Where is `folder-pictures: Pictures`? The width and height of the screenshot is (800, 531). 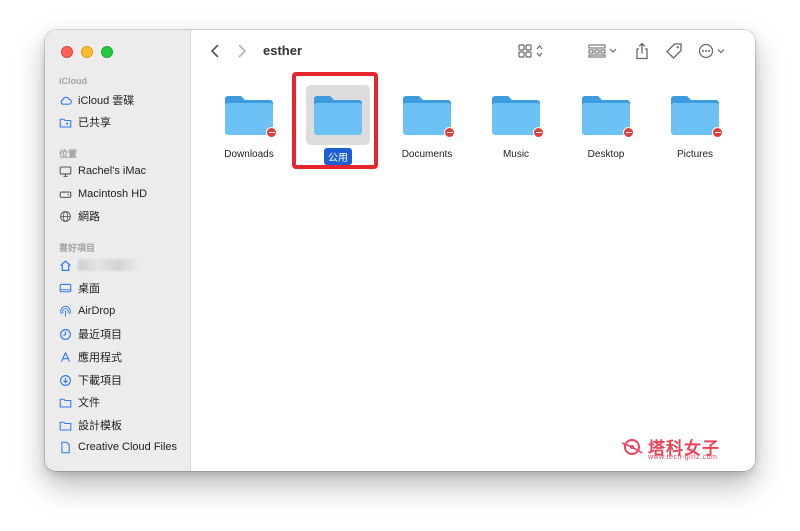
folder-pictures: Pictures is located at coordinates (695, 123).